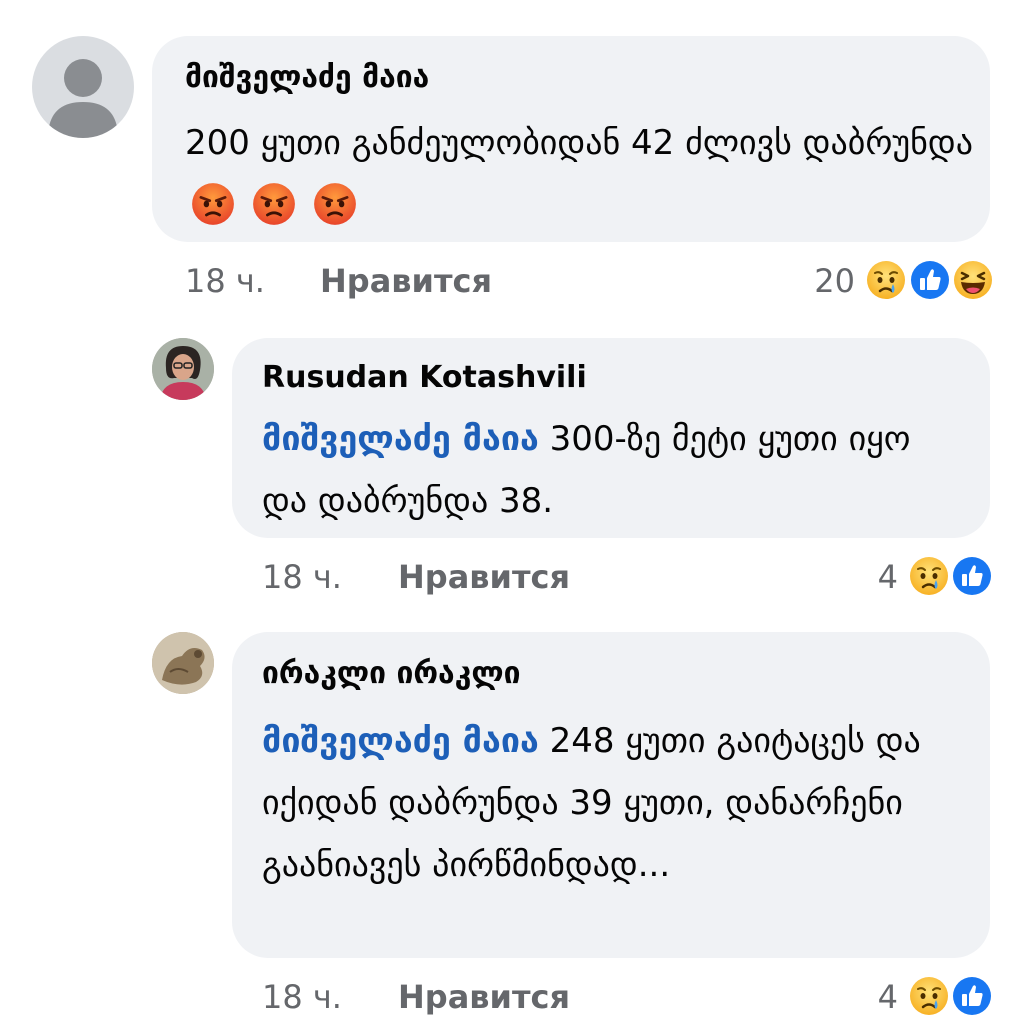  What do you see at coordinates (307, 77) in the screenshot?
I see `comment-author: მიშველაძე მაია` at bounding box center [307, 77].